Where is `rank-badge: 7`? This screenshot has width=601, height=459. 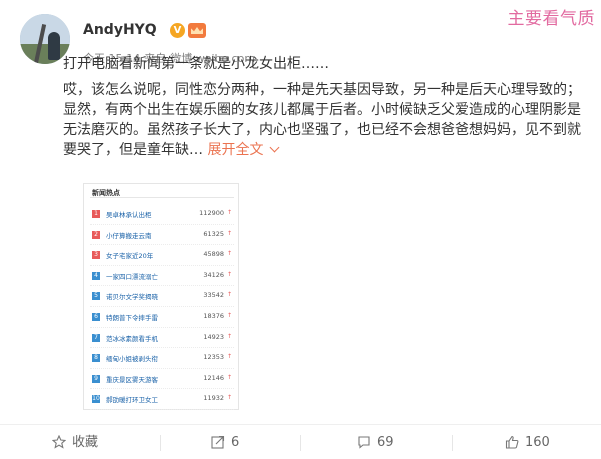 rank-badge: 7 is located at coordinates (96, 337).